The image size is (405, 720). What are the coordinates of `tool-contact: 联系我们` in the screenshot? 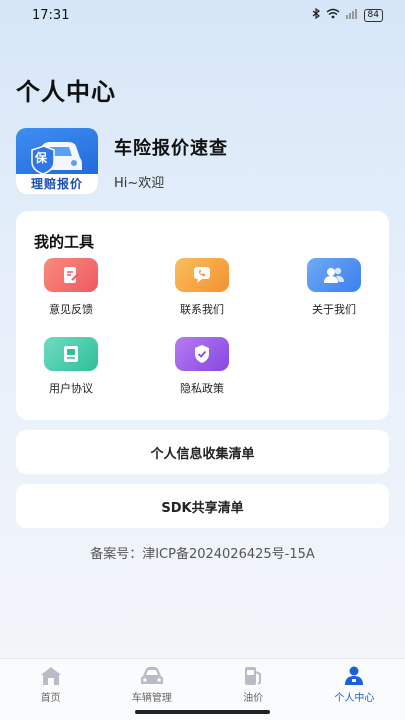 It's located at (202, 287).